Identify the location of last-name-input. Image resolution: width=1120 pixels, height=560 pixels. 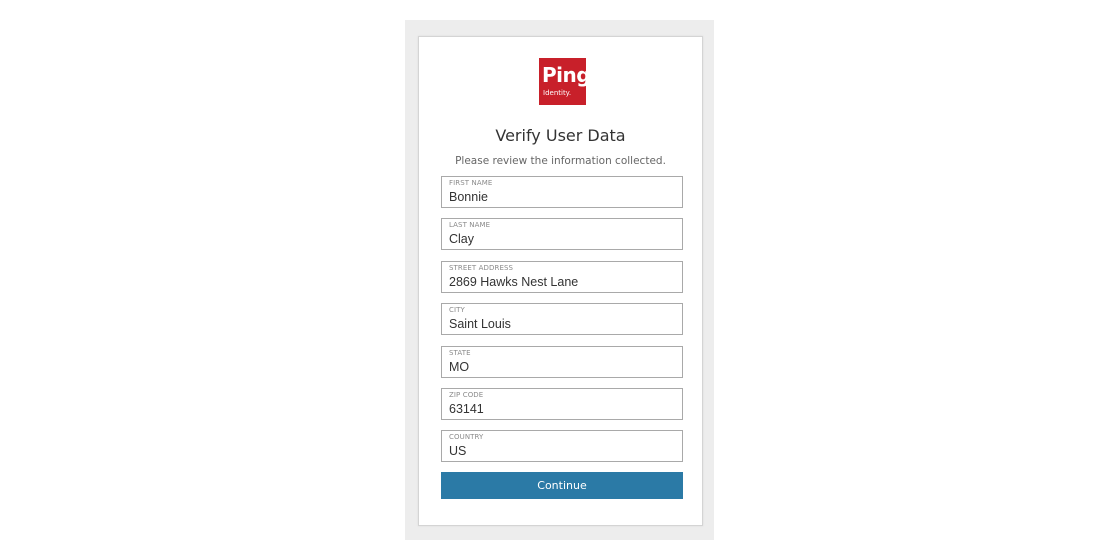
(562, 239).